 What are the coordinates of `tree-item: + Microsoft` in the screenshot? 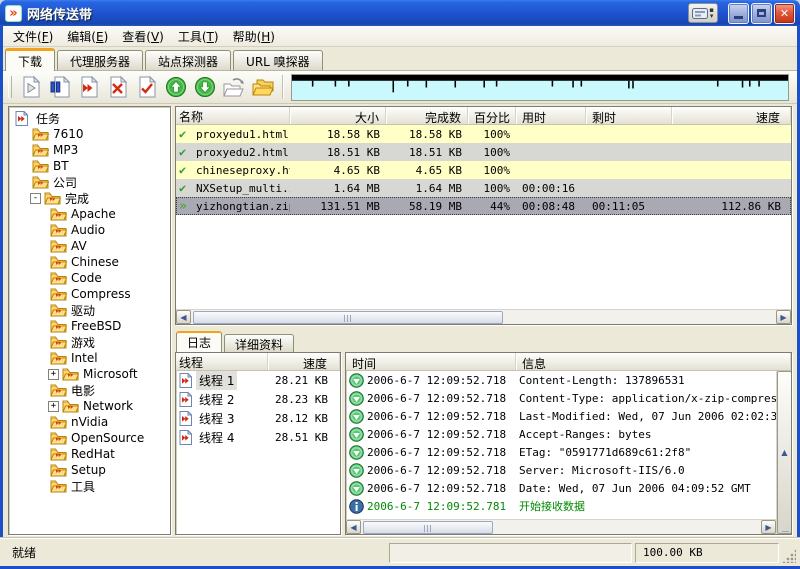 It's located at (89, 374).